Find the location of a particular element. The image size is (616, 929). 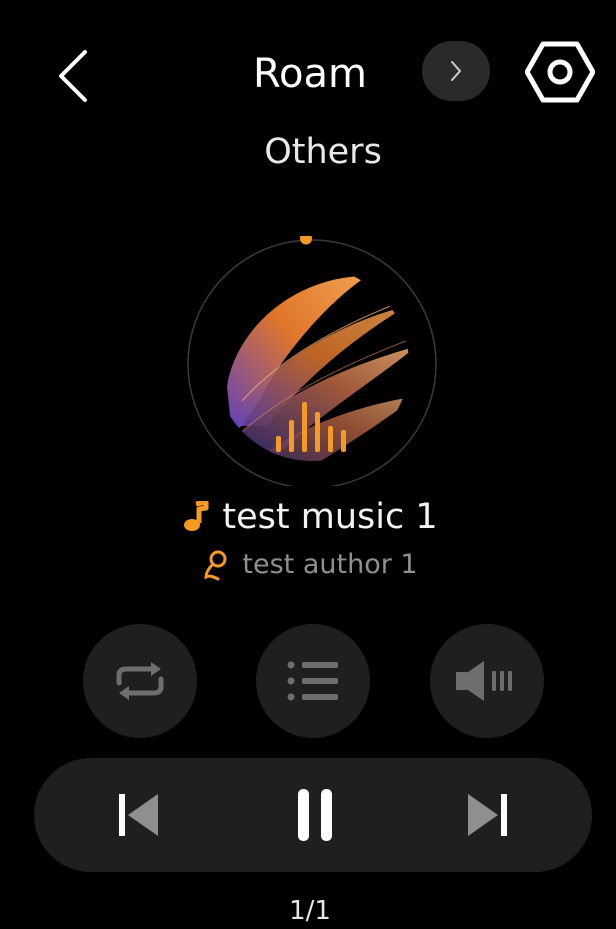

settings-button is located at coordinates (560, 72).